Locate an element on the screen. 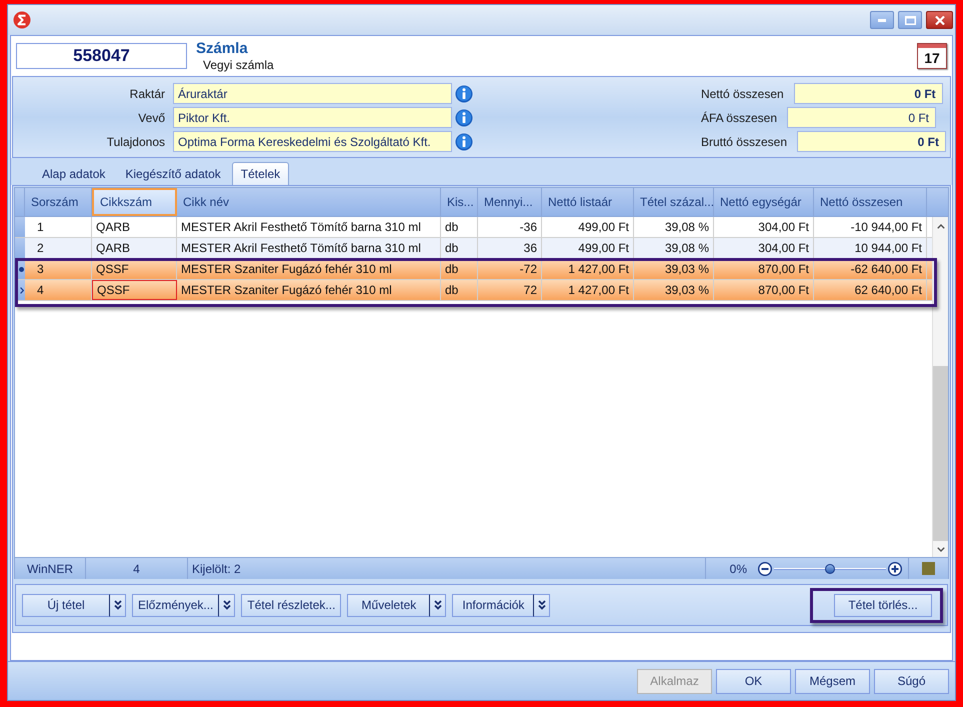 The height and width of the screenshot is (707, 963). tab: Kiegészítő adatok is located at coordinates (173, 173).